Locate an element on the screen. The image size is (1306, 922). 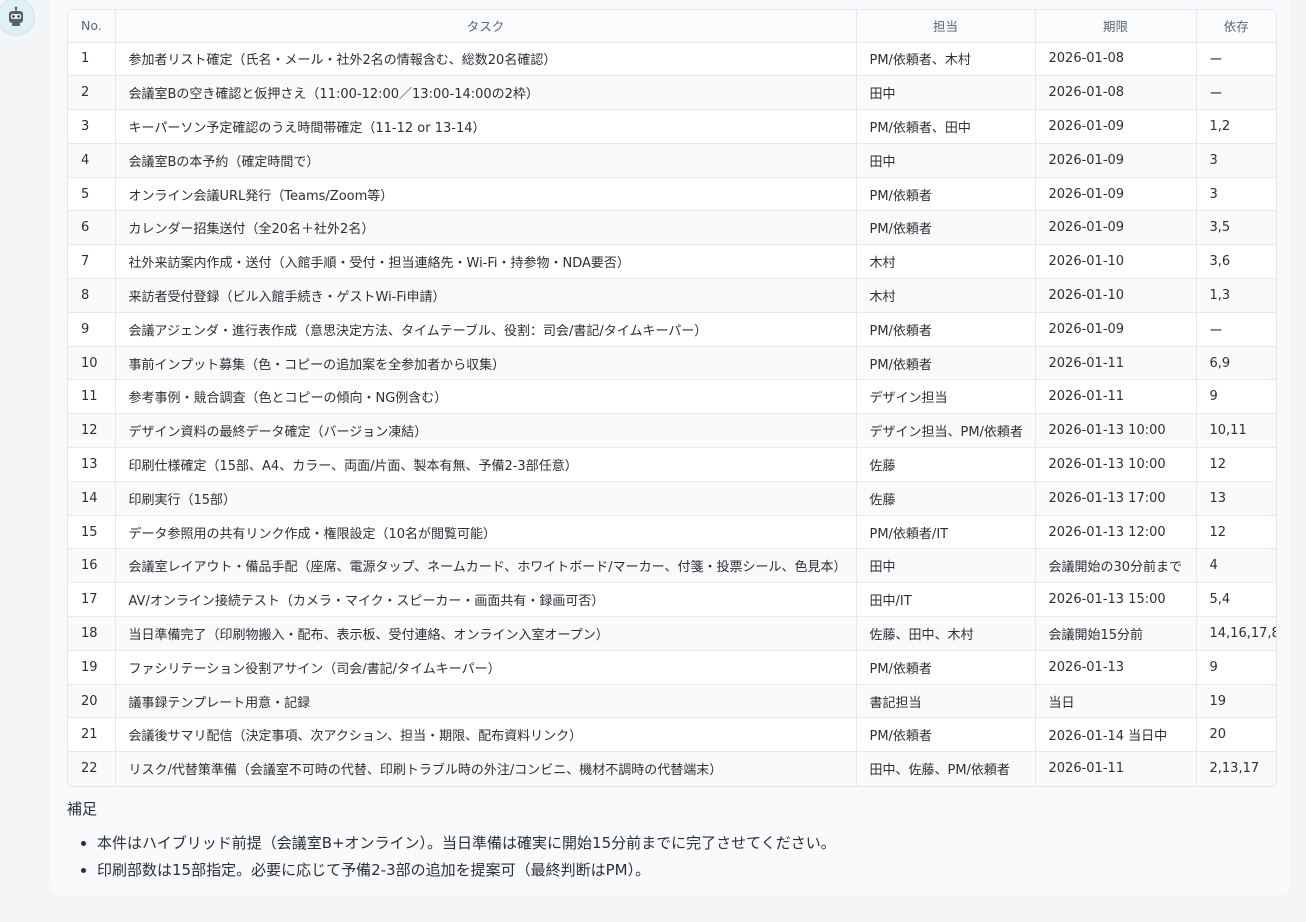
cell-dependency: 1,3 is located at coordinates (1236, 295).